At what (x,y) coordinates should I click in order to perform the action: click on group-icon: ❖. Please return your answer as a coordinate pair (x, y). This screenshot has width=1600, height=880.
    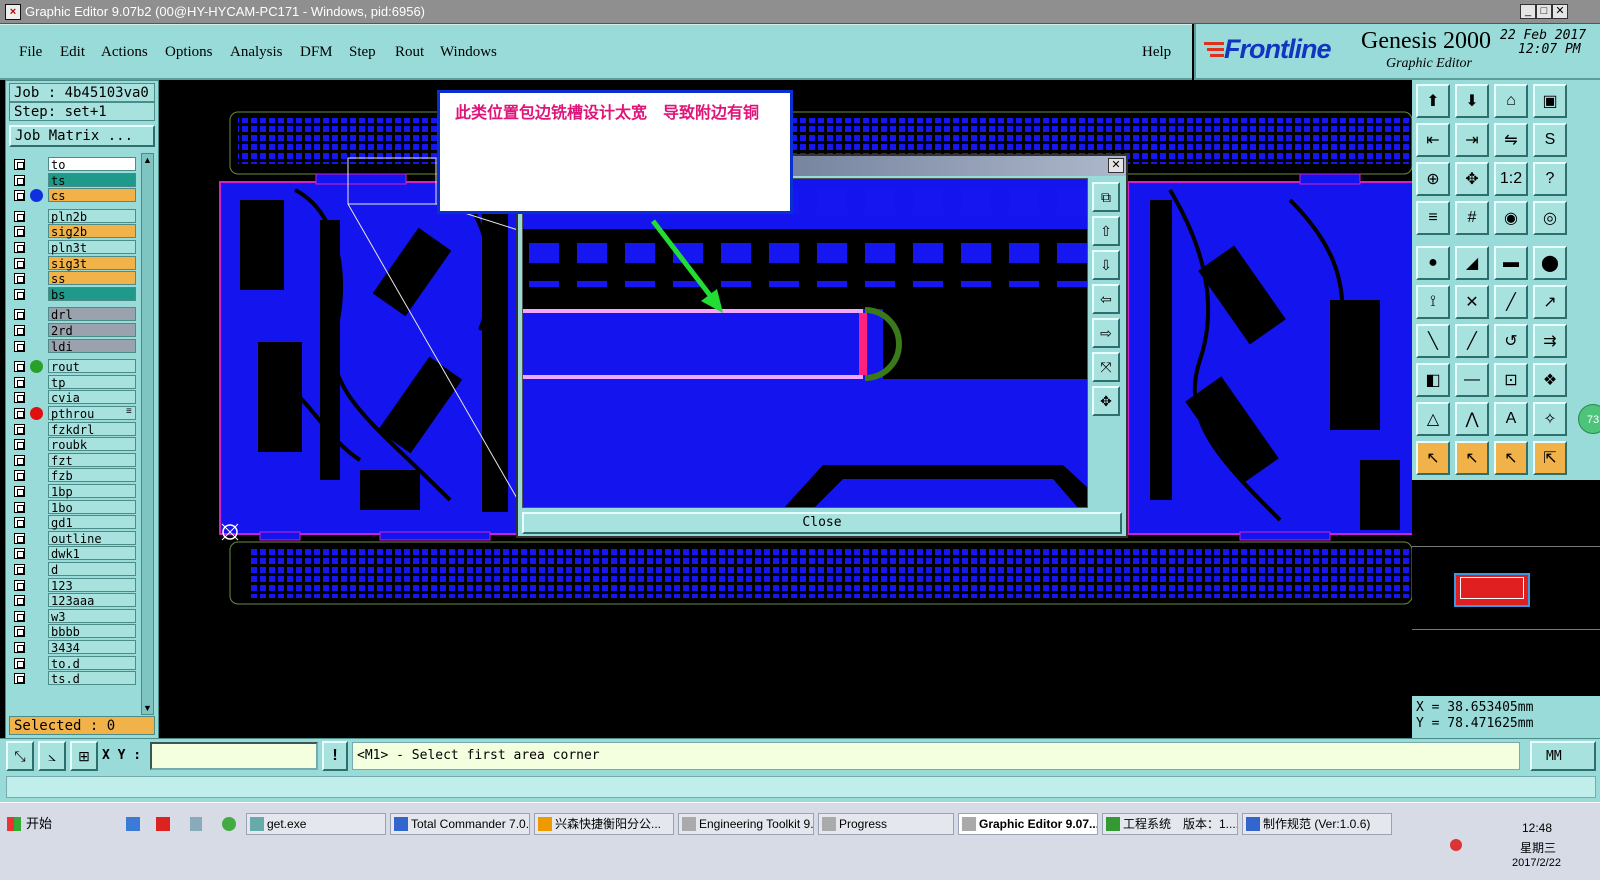
    Looking at the image, I should click on (1550, 380).